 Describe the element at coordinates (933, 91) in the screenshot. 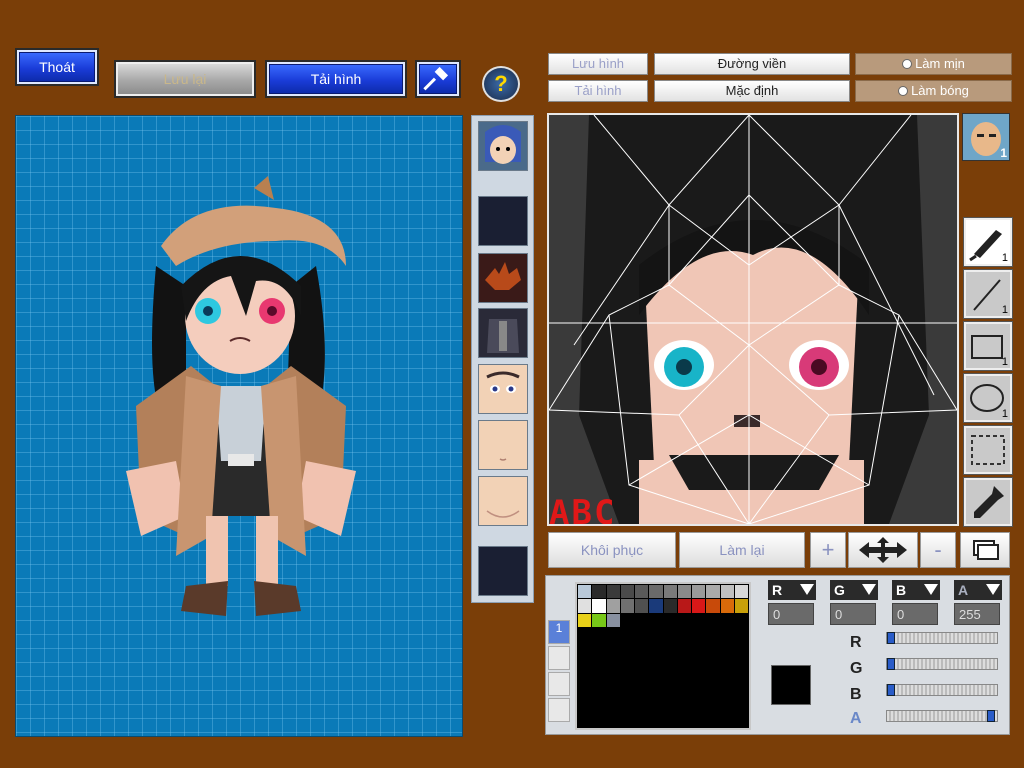

I see `shade-toggle: Làm bóng` at that location.